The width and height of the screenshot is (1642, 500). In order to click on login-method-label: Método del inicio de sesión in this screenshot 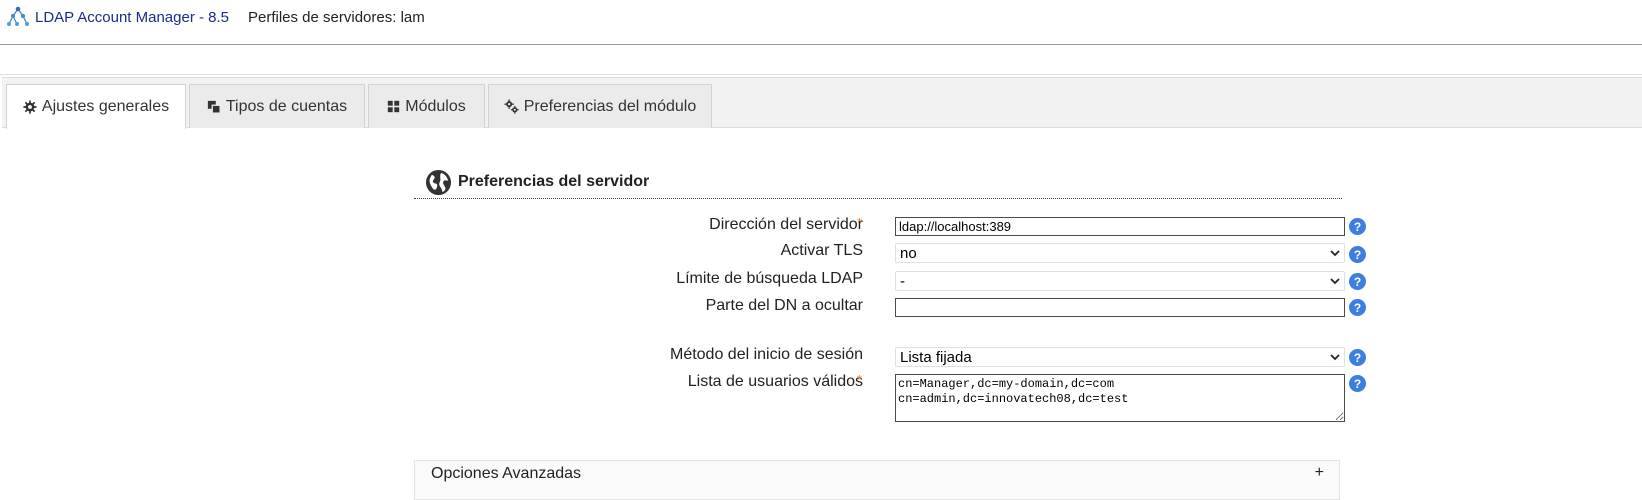, I will do `click(766, 354)`.